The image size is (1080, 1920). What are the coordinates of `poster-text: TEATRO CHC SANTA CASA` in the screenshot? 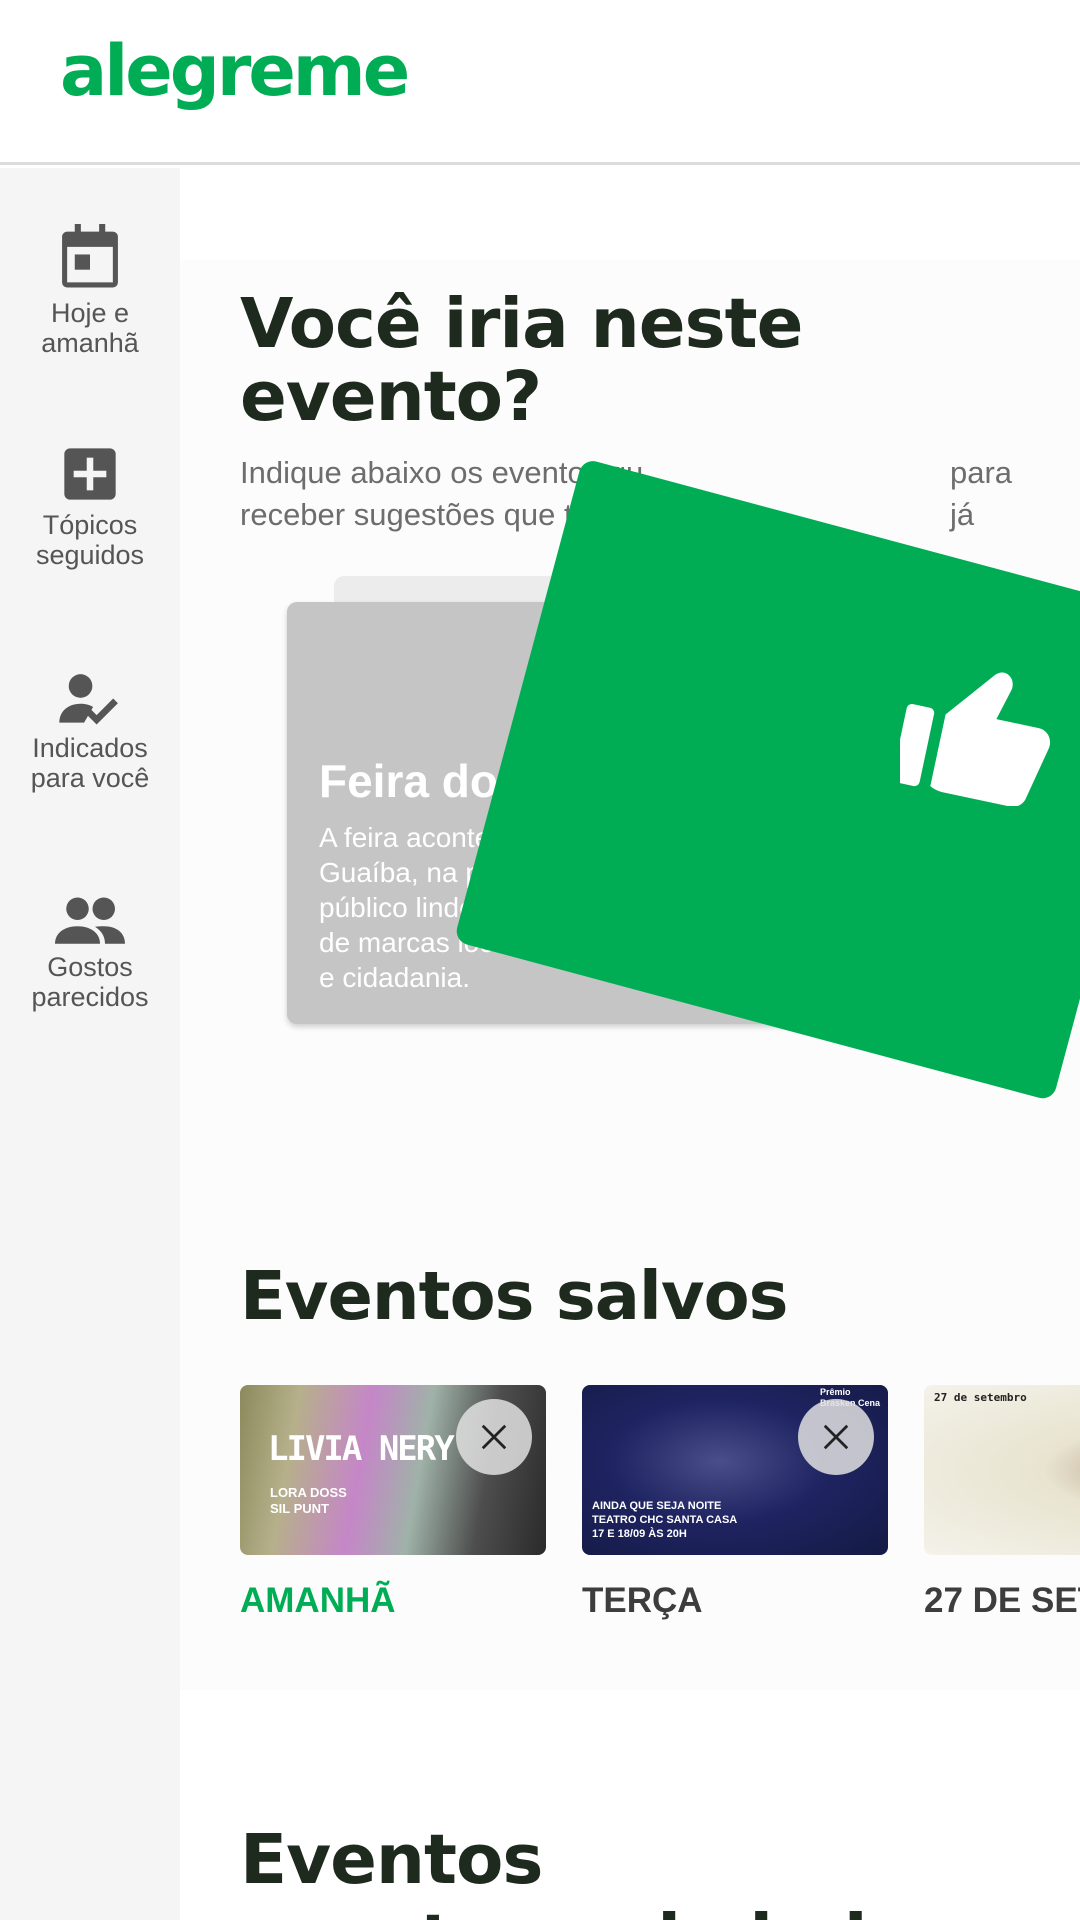 It's located at (665, 1520).